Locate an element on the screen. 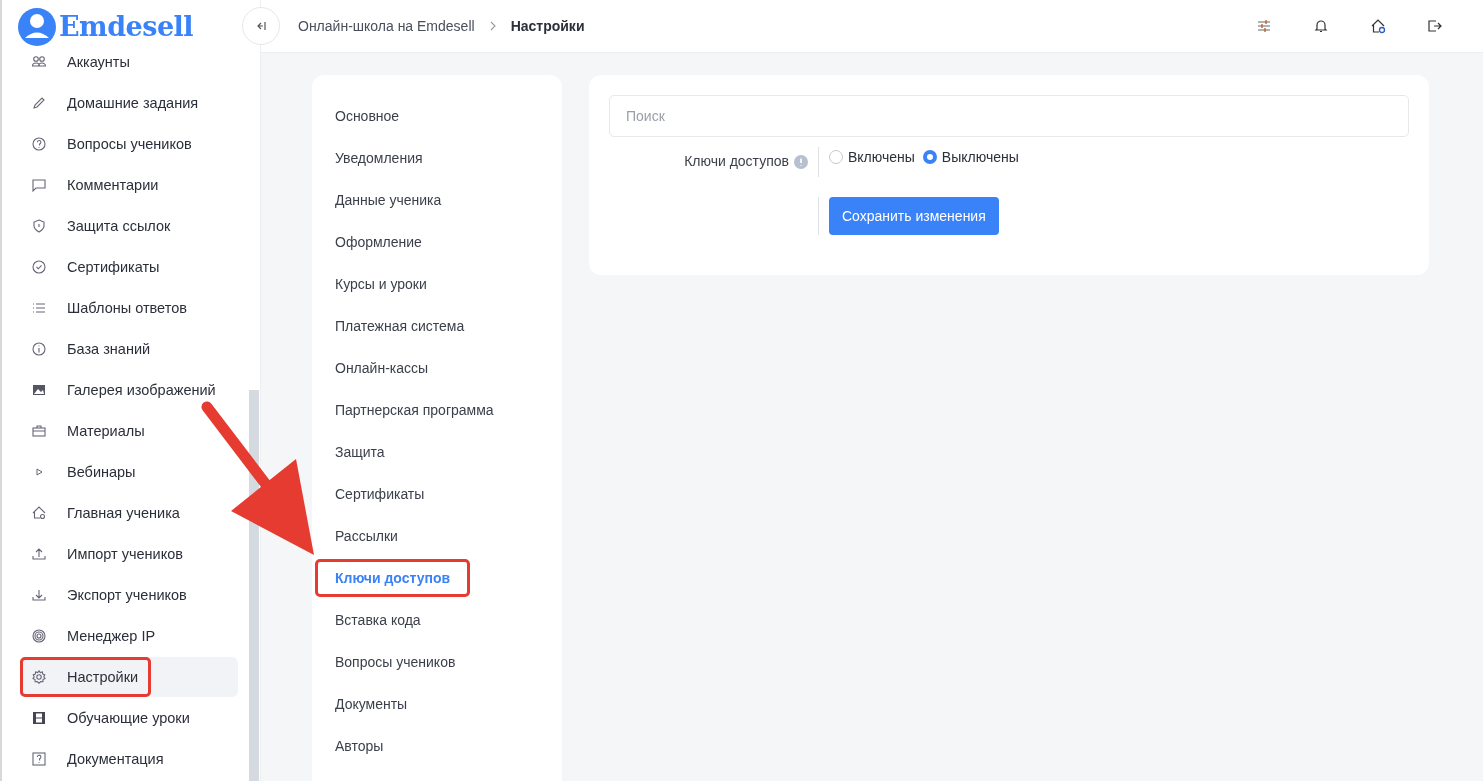  sidebar-item-label: Аккаунты is located at coordinates (98, 62).